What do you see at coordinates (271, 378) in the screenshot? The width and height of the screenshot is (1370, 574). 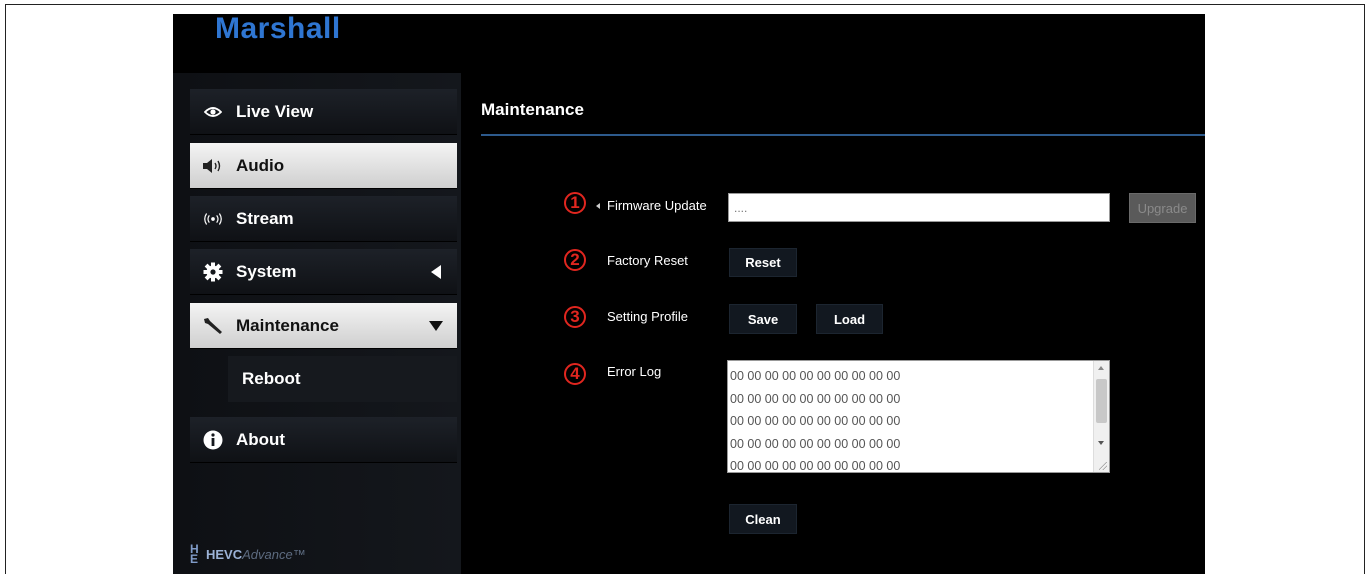 I see `sidebar-item-label: Reboot` at bounding box center [271, 378].